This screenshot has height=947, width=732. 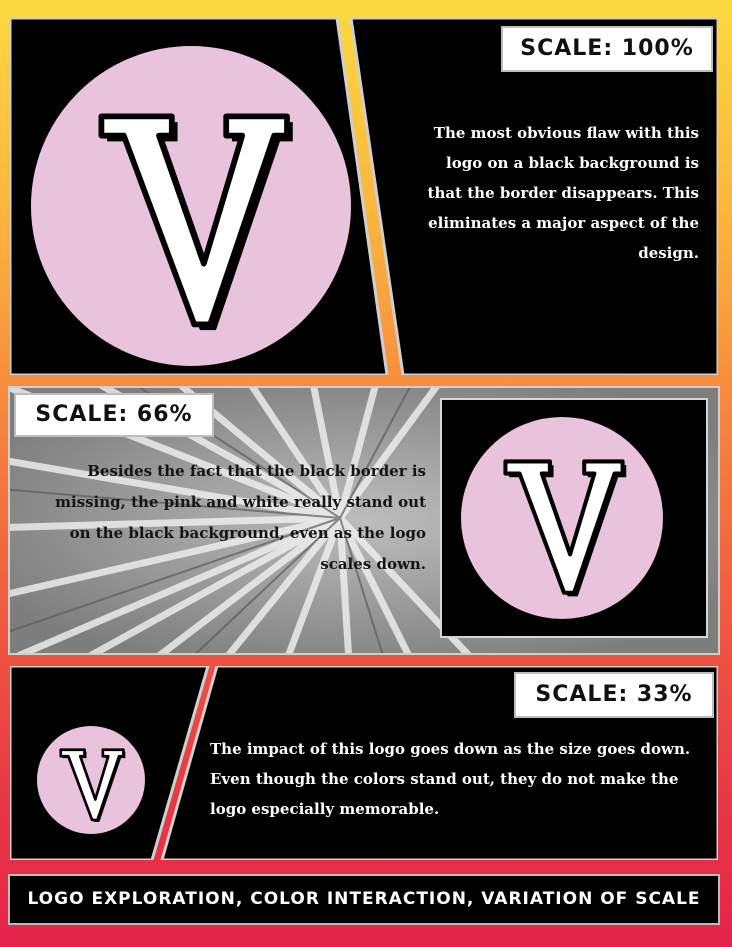 What do you see at coordinates (614, 695) in the screenshot?
I see `scale-label-33: SCALE: 33%` at bounding box center [614, 695].